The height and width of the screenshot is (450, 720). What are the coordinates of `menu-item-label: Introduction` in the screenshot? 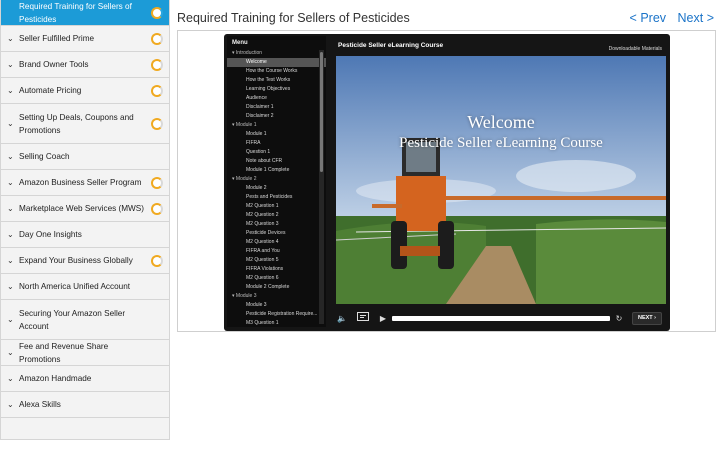 It's located at (249, 53).